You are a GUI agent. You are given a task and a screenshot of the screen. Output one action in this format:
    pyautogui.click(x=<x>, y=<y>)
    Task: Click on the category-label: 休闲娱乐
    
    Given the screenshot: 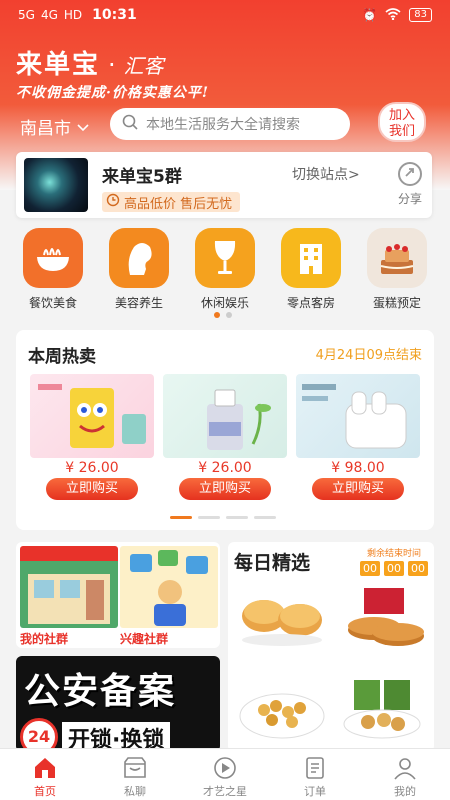 What is the action you would take?
    pyautogui.click(x=224, y=303)
    